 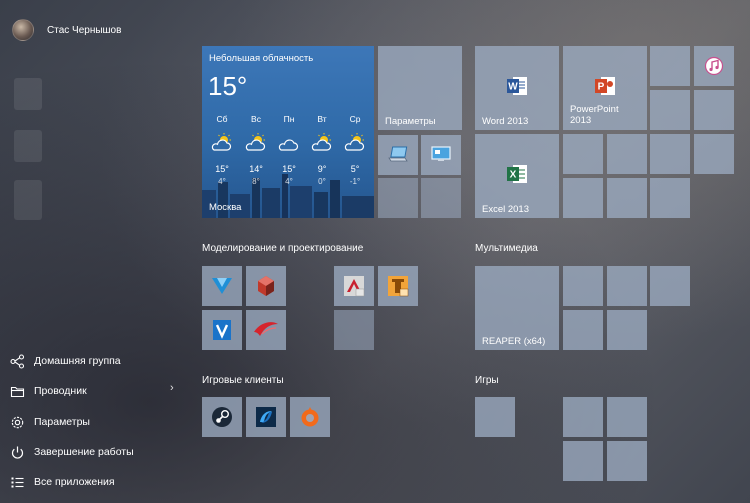 What do you see at coordinates (256, 181) in the screenshot?
I see `forecast-low: 8°` at bounding box center [256, 181].